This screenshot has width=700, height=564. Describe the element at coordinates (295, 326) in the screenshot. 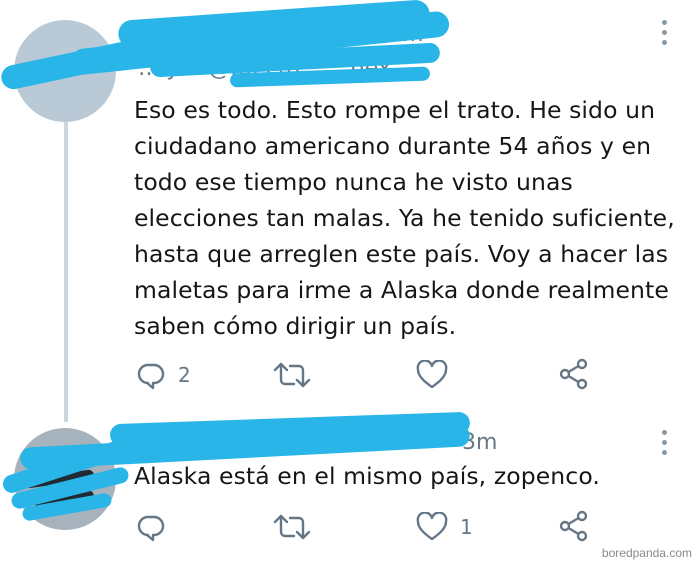

I see `tweet-text-line: saben cómo dirigir un país.` at that location.